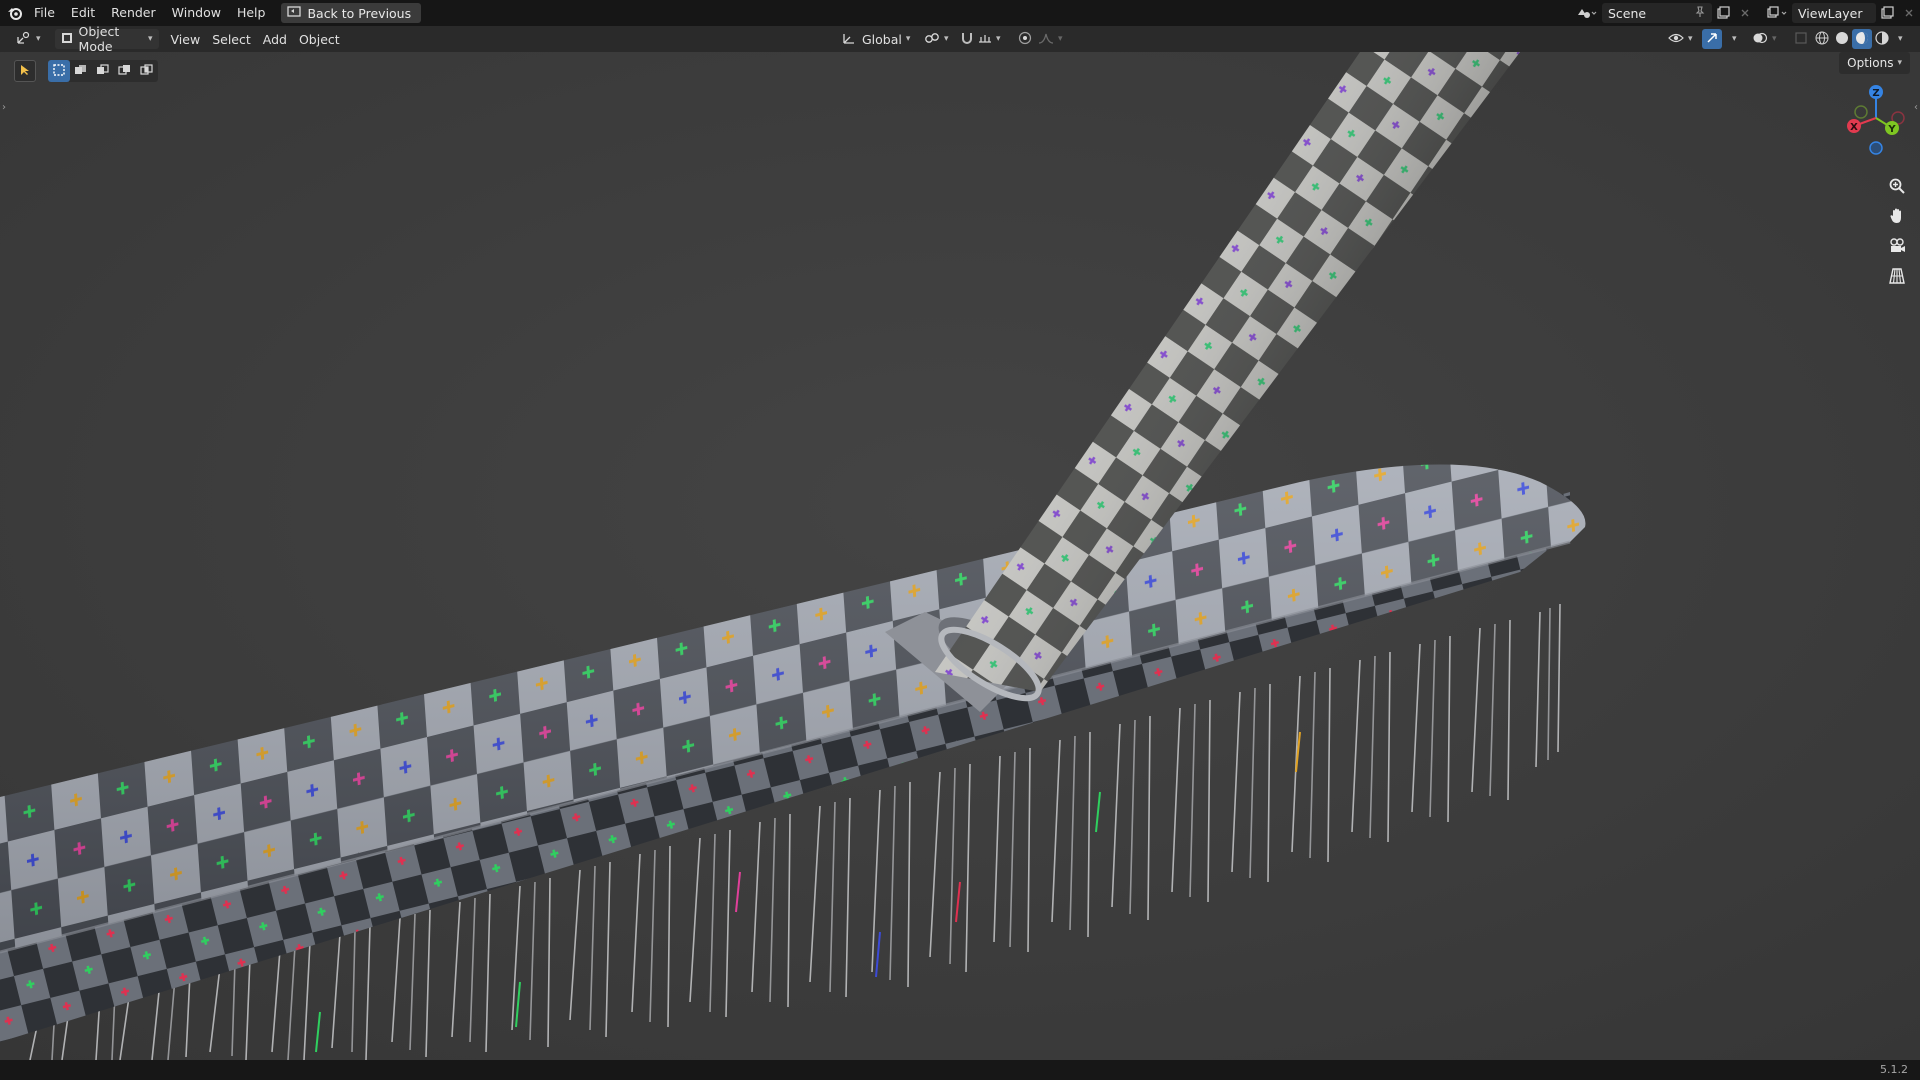  I want to click on delete-scene-icon, so click(1745, 13).